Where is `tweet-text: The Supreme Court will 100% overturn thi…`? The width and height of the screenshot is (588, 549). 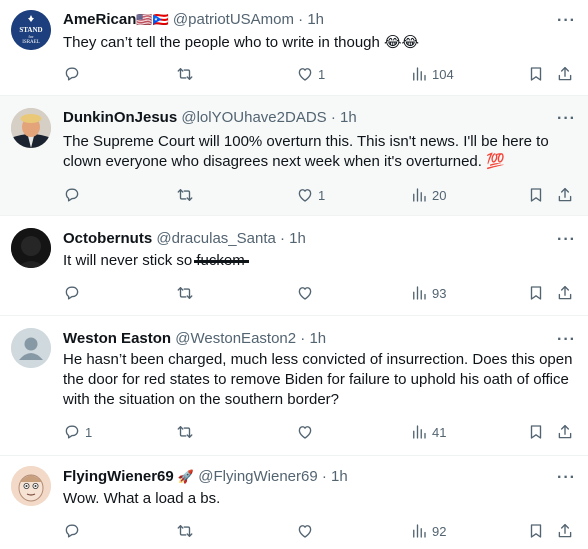
tweet-text: The Supreme Court will 100% overturn thi… is located at coordinates (306, 151).